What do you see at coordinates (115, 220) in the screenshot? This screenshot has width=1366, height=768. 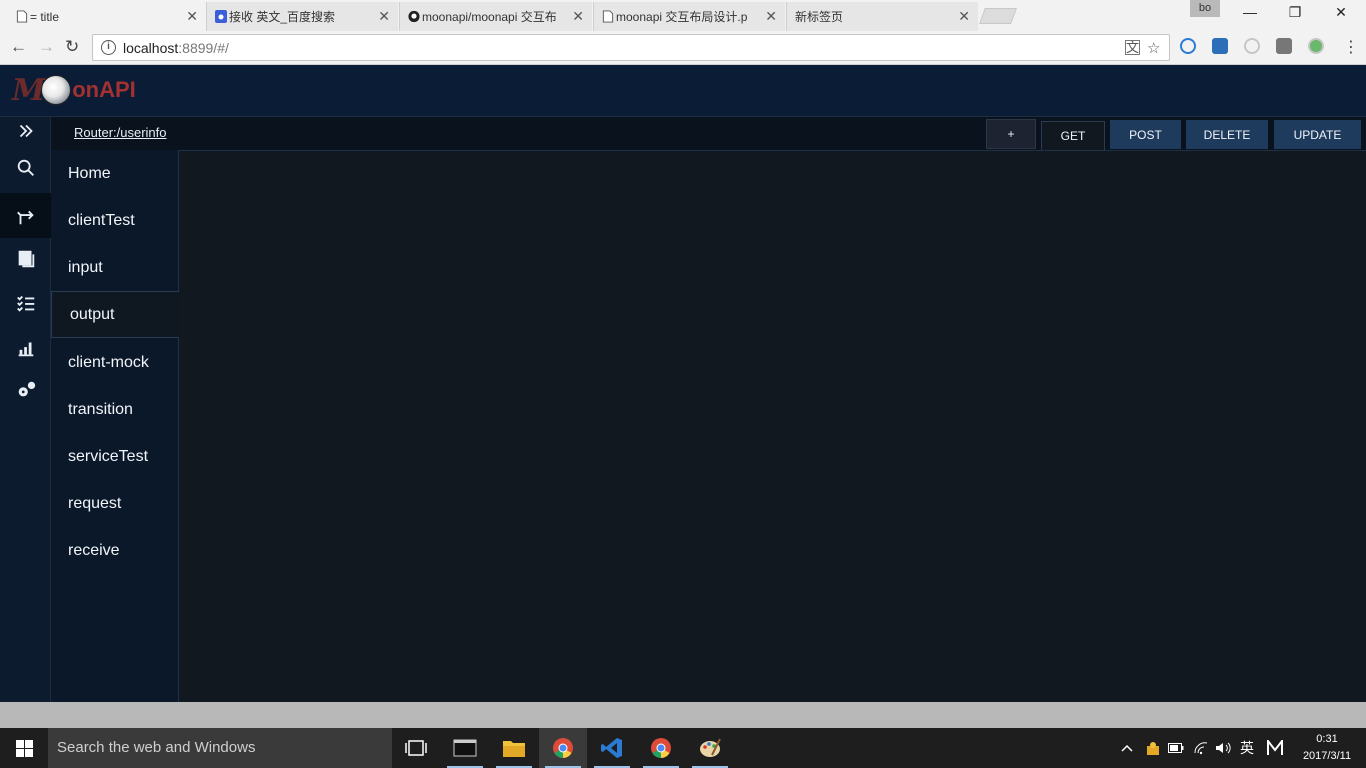 I see `menu-item-clienttest: clientTest` at bounding box center [115, 220].